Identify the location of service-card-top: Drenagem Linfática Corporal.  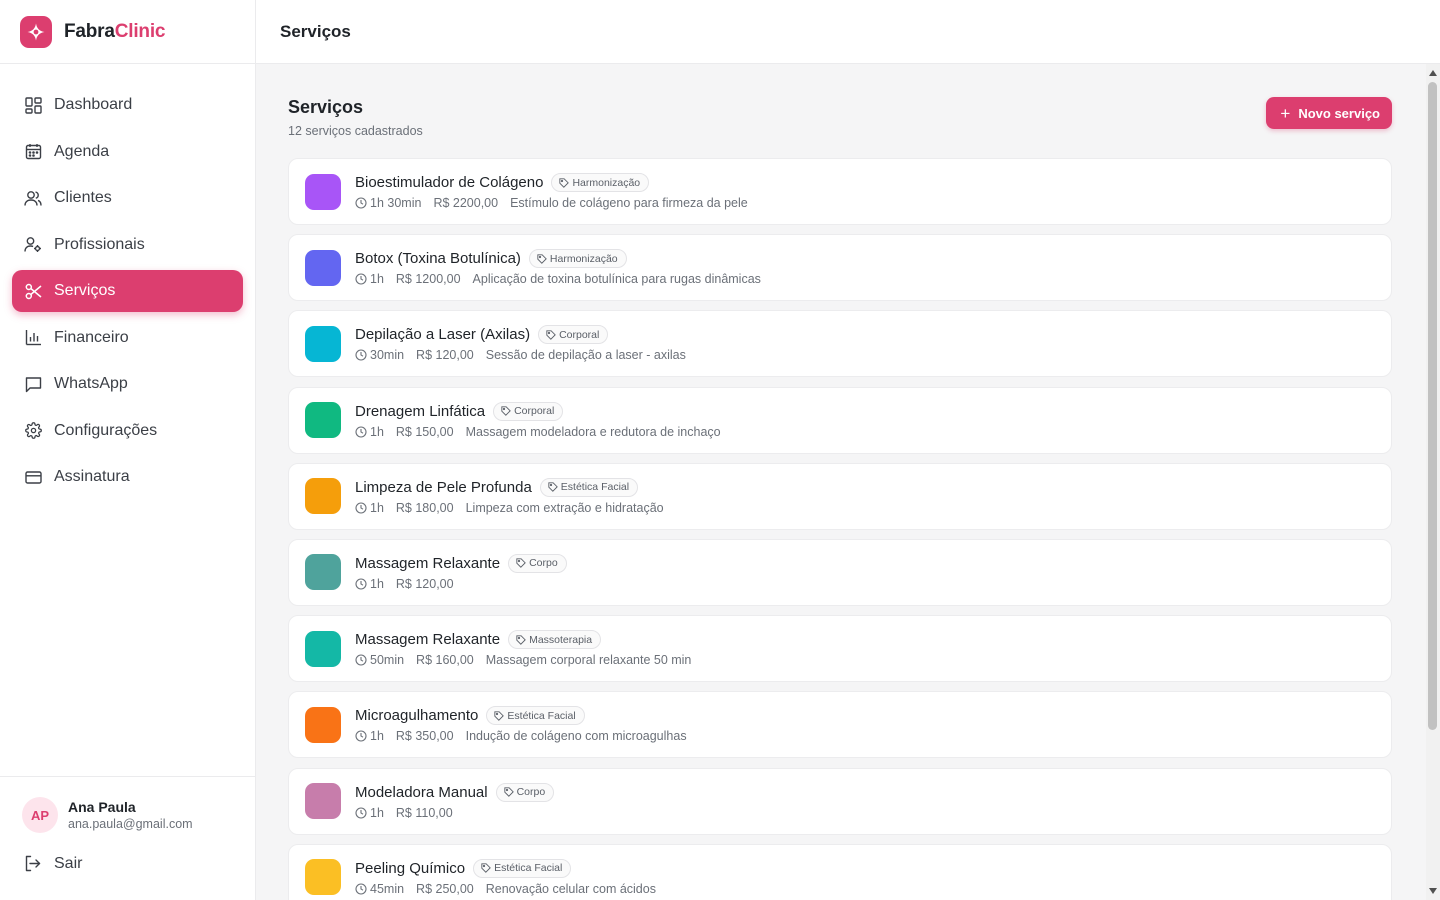
(538, 411).